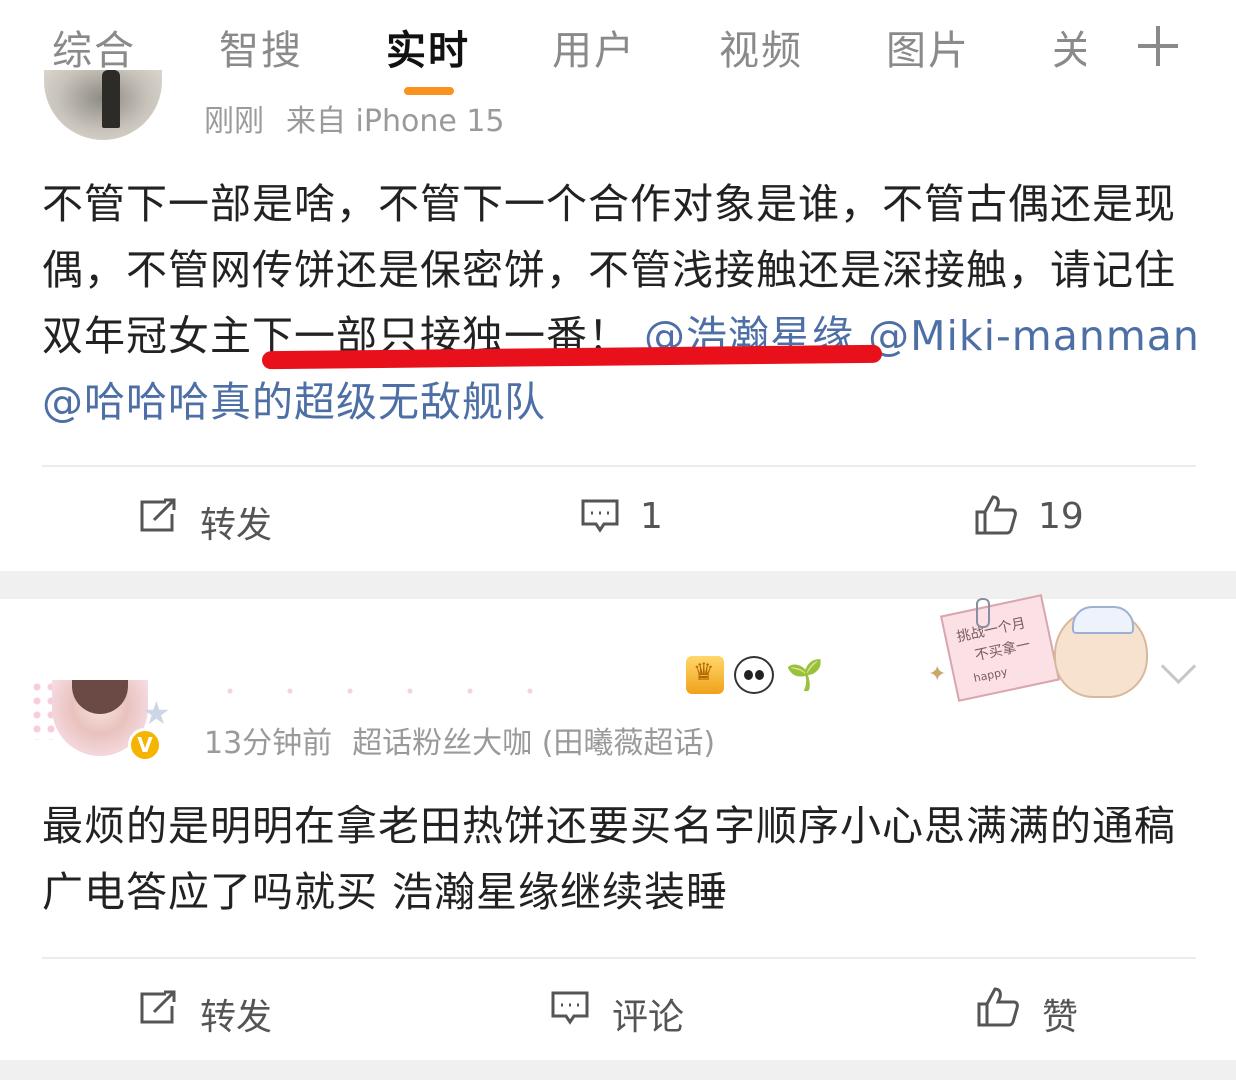  What do you see at coordinates (1029, 516) in the screenshot?
I see `like-button: 19` at bounding box center [1029, 516].